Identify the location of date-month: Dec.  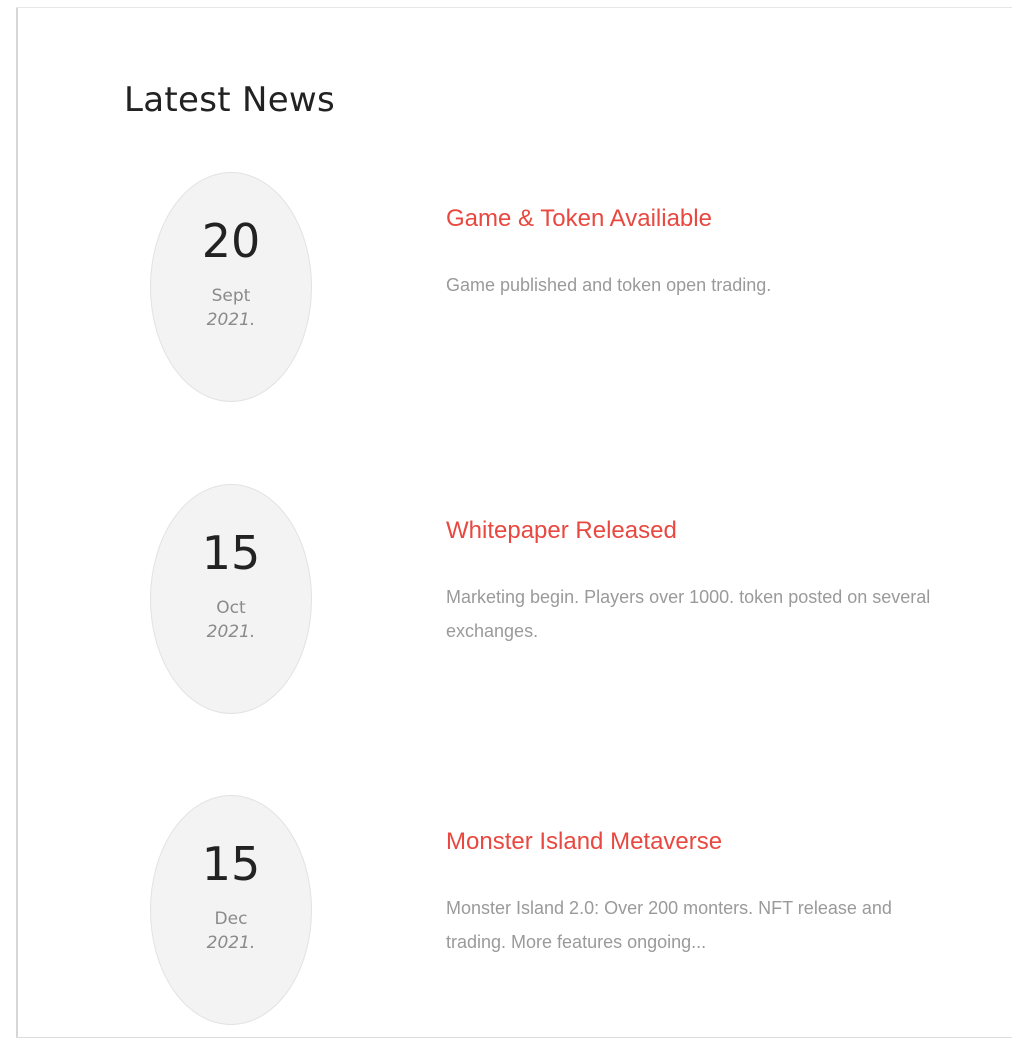
(231, 919).